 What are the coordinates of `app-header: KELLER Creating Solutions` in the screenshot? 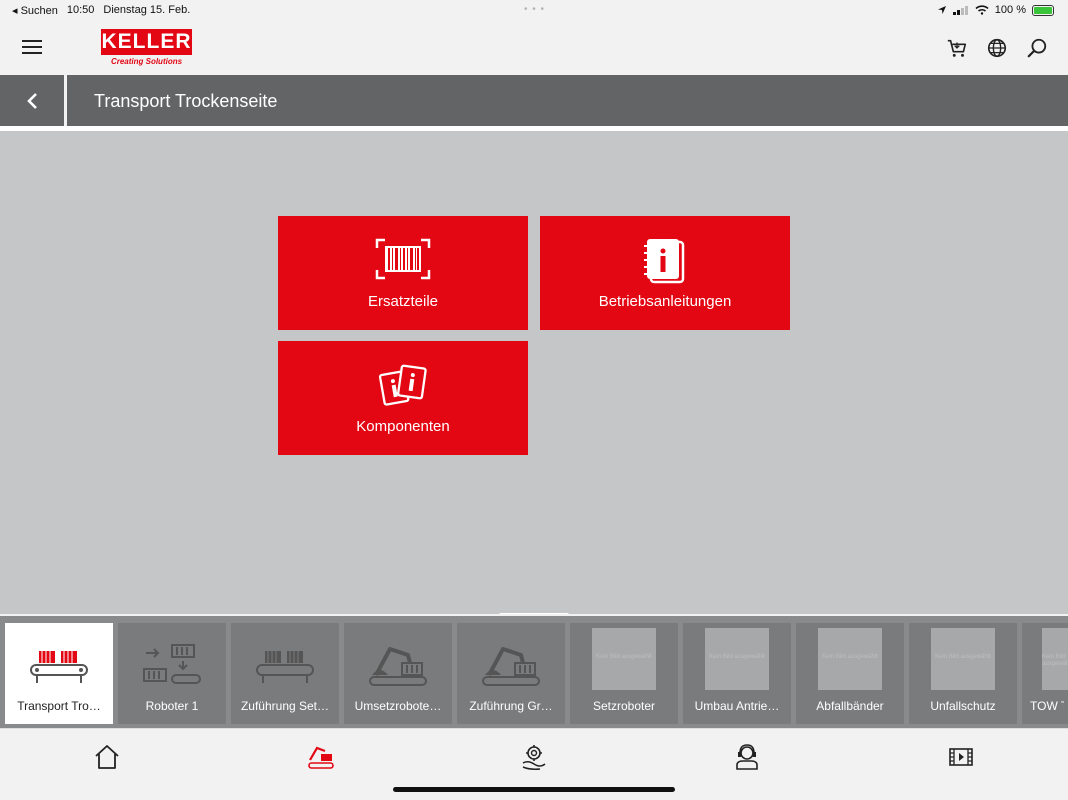 It's located at (534, 48).